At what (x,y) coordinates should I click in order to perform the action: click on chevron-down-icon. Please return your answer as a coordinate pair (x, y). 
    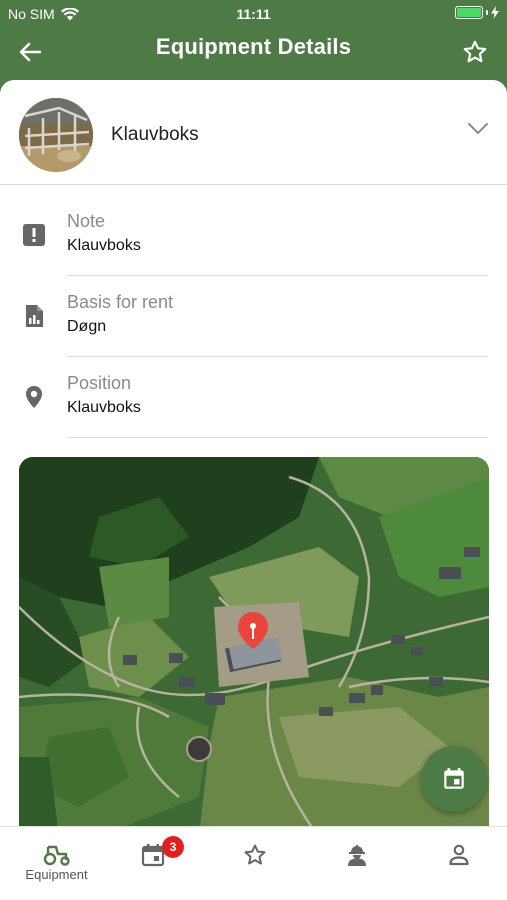
    Looking at the image, I should click on (478, 131).